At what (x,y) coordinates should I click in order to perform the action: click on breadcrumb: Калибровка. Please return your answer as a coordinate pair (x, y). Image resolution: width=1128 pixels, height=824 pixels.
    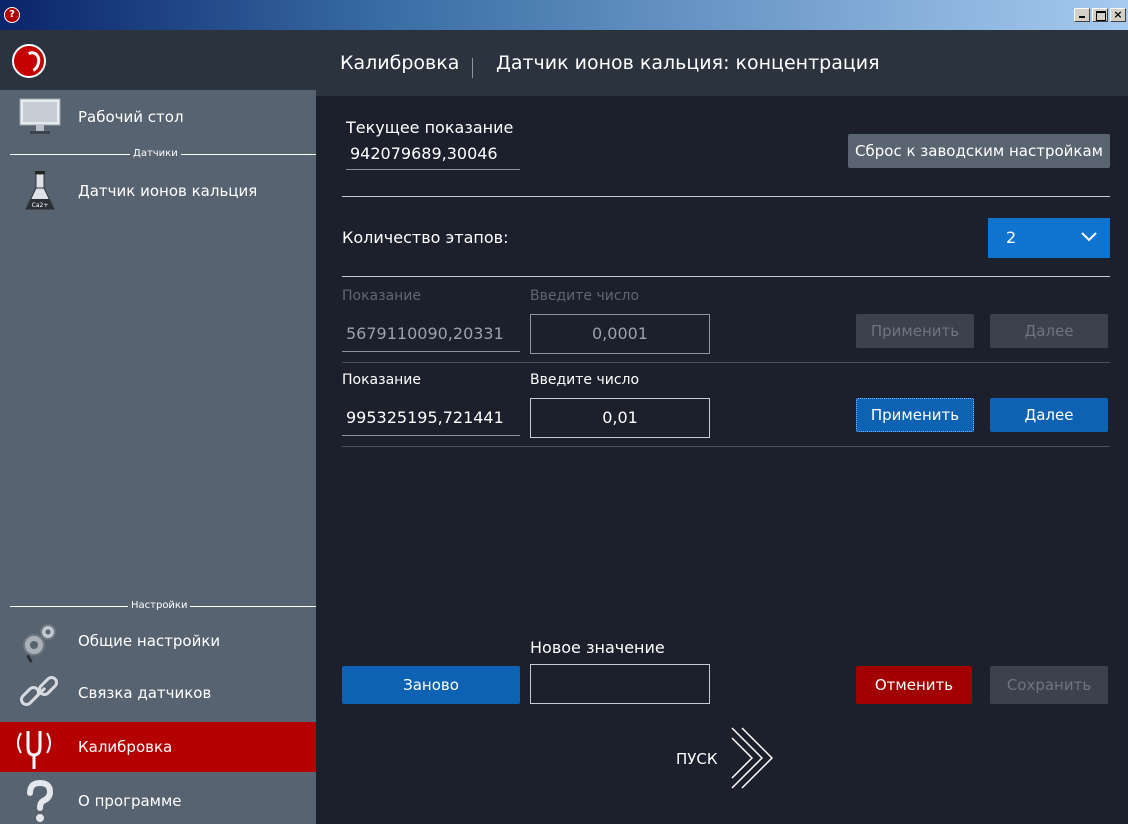
    Looking at the image, I should click on (400, 63).